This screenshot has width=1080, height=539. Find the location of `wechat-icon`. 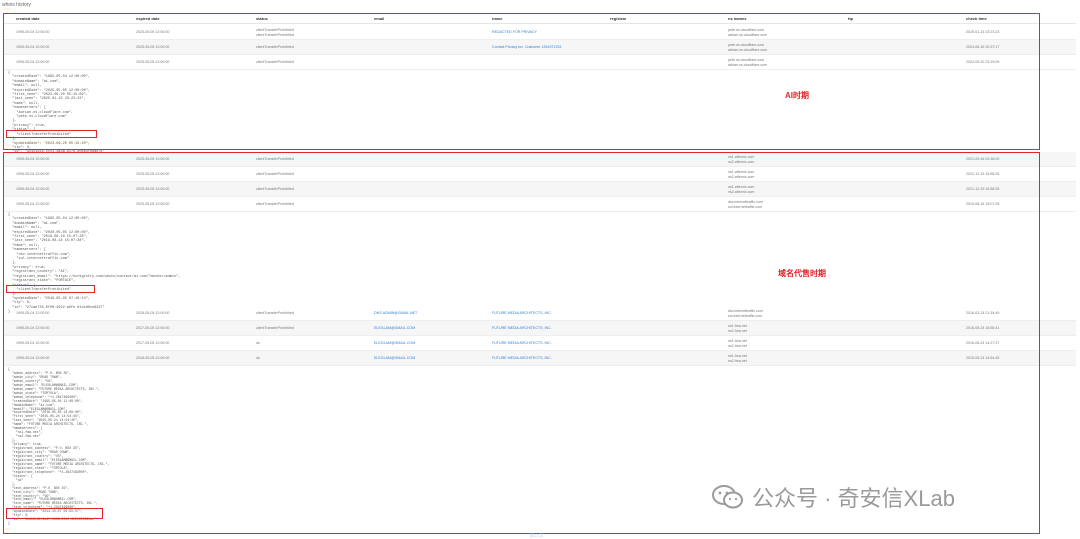

wechat-icon is located at coordinates (727, 497).